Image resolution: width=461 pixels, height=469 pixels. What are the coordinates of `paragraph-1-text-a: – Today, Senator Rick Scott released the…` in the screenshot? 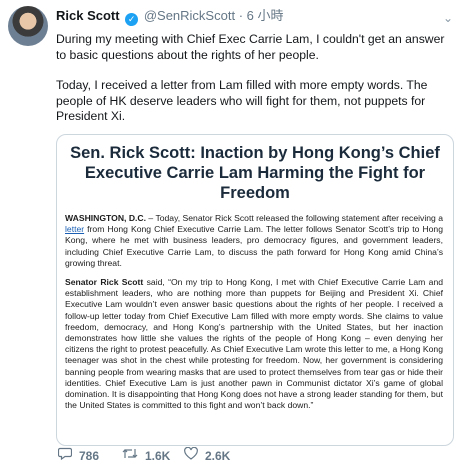 It's located at (294, 218).